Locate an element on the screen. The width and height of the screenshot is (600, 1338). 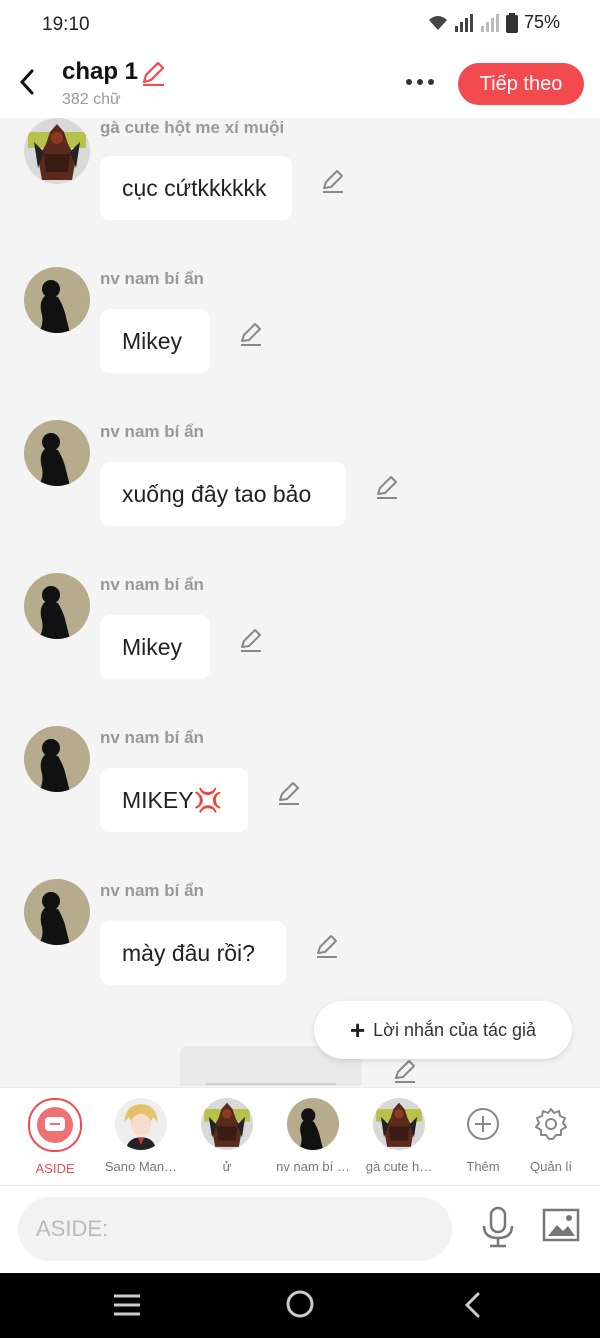
status-icons: 75% is located at coordinates (494, 22).